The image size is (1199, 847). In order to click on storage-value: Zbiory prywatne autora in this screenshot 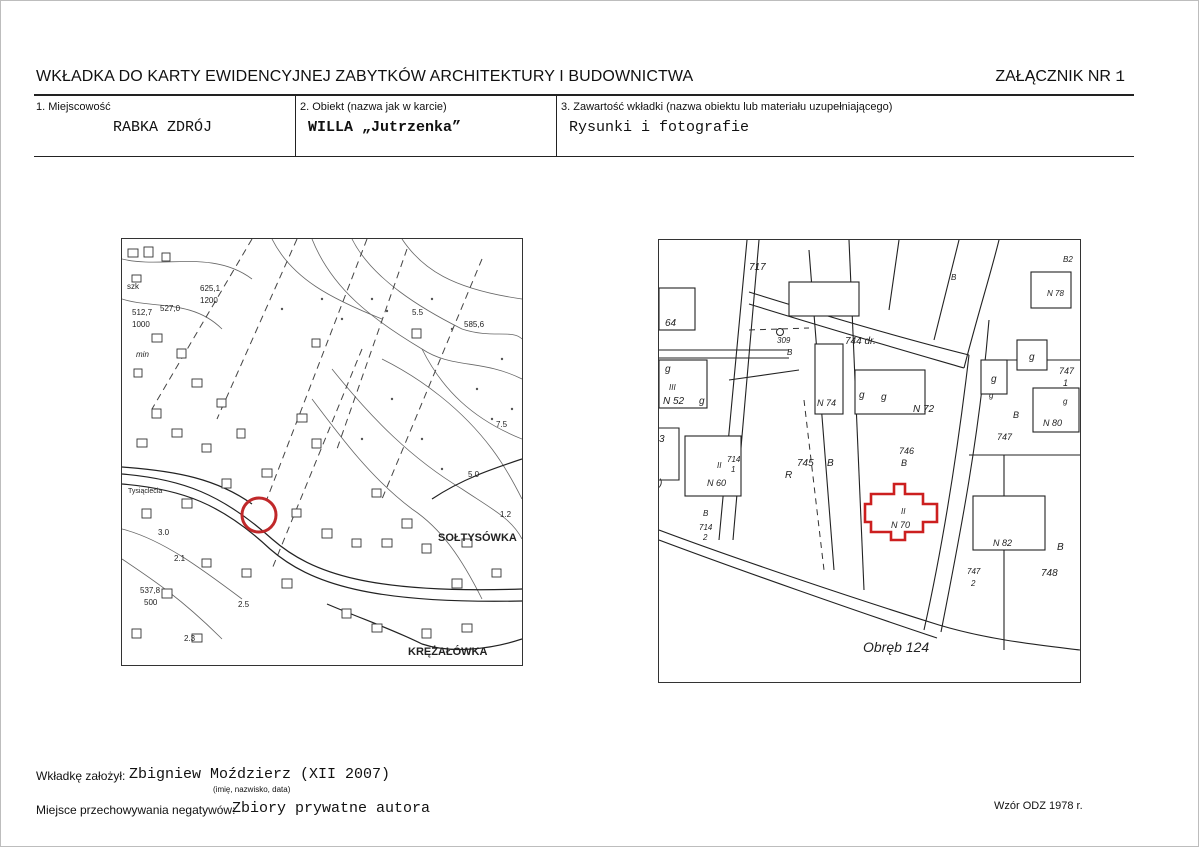, I will do `click(331, 808)`.